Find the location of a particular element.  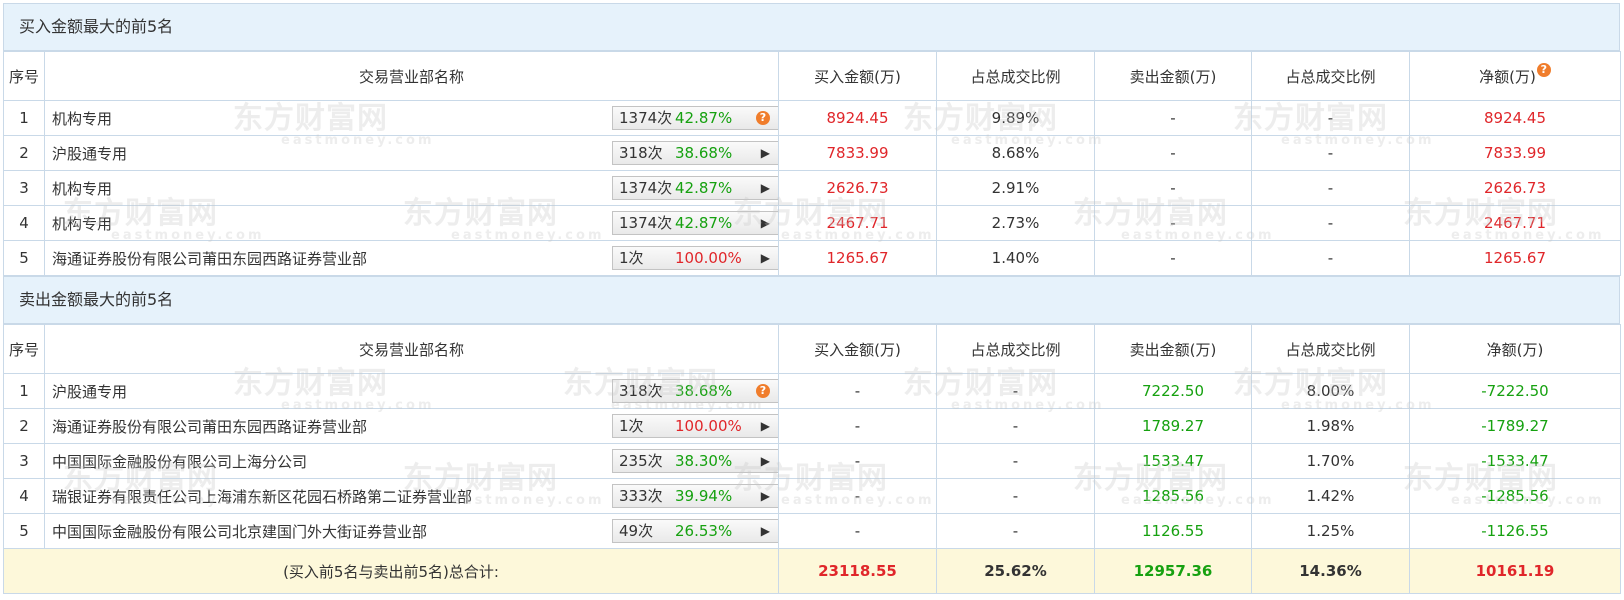

col-buy-ratio: 占总成交比例 is located at coordinates (1015, 349).